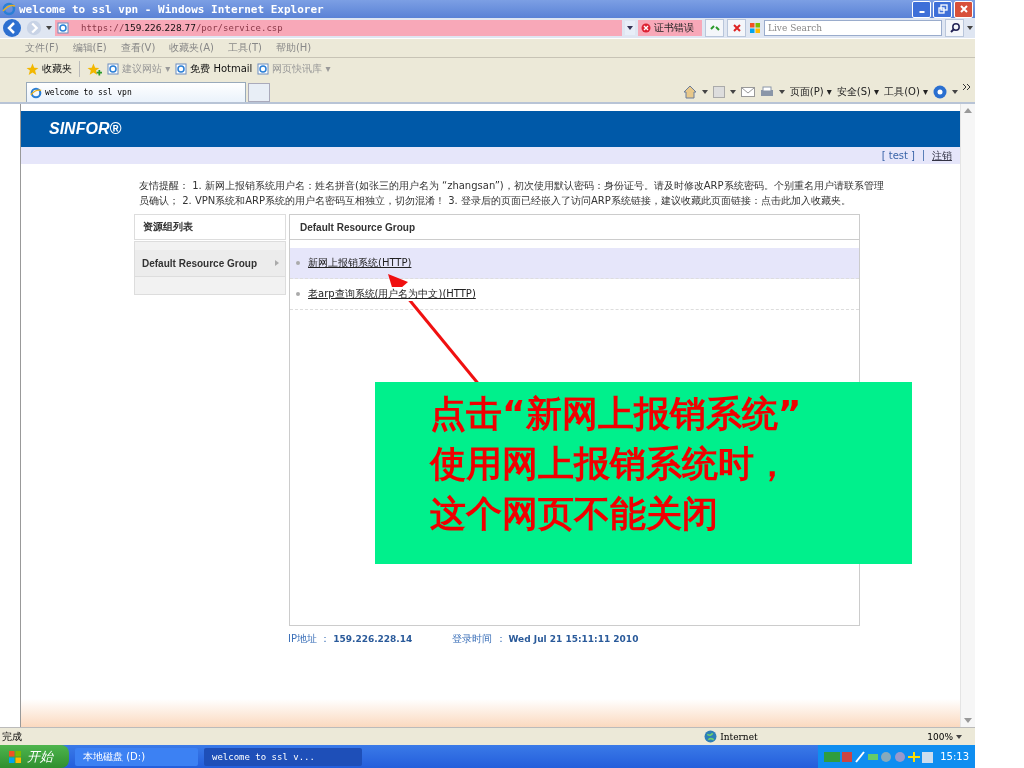  What do you see at coordinates (810, 92) in the screenshot?
I see `command-menu: 页面(P) ▾` at bounding box center [810, 92].